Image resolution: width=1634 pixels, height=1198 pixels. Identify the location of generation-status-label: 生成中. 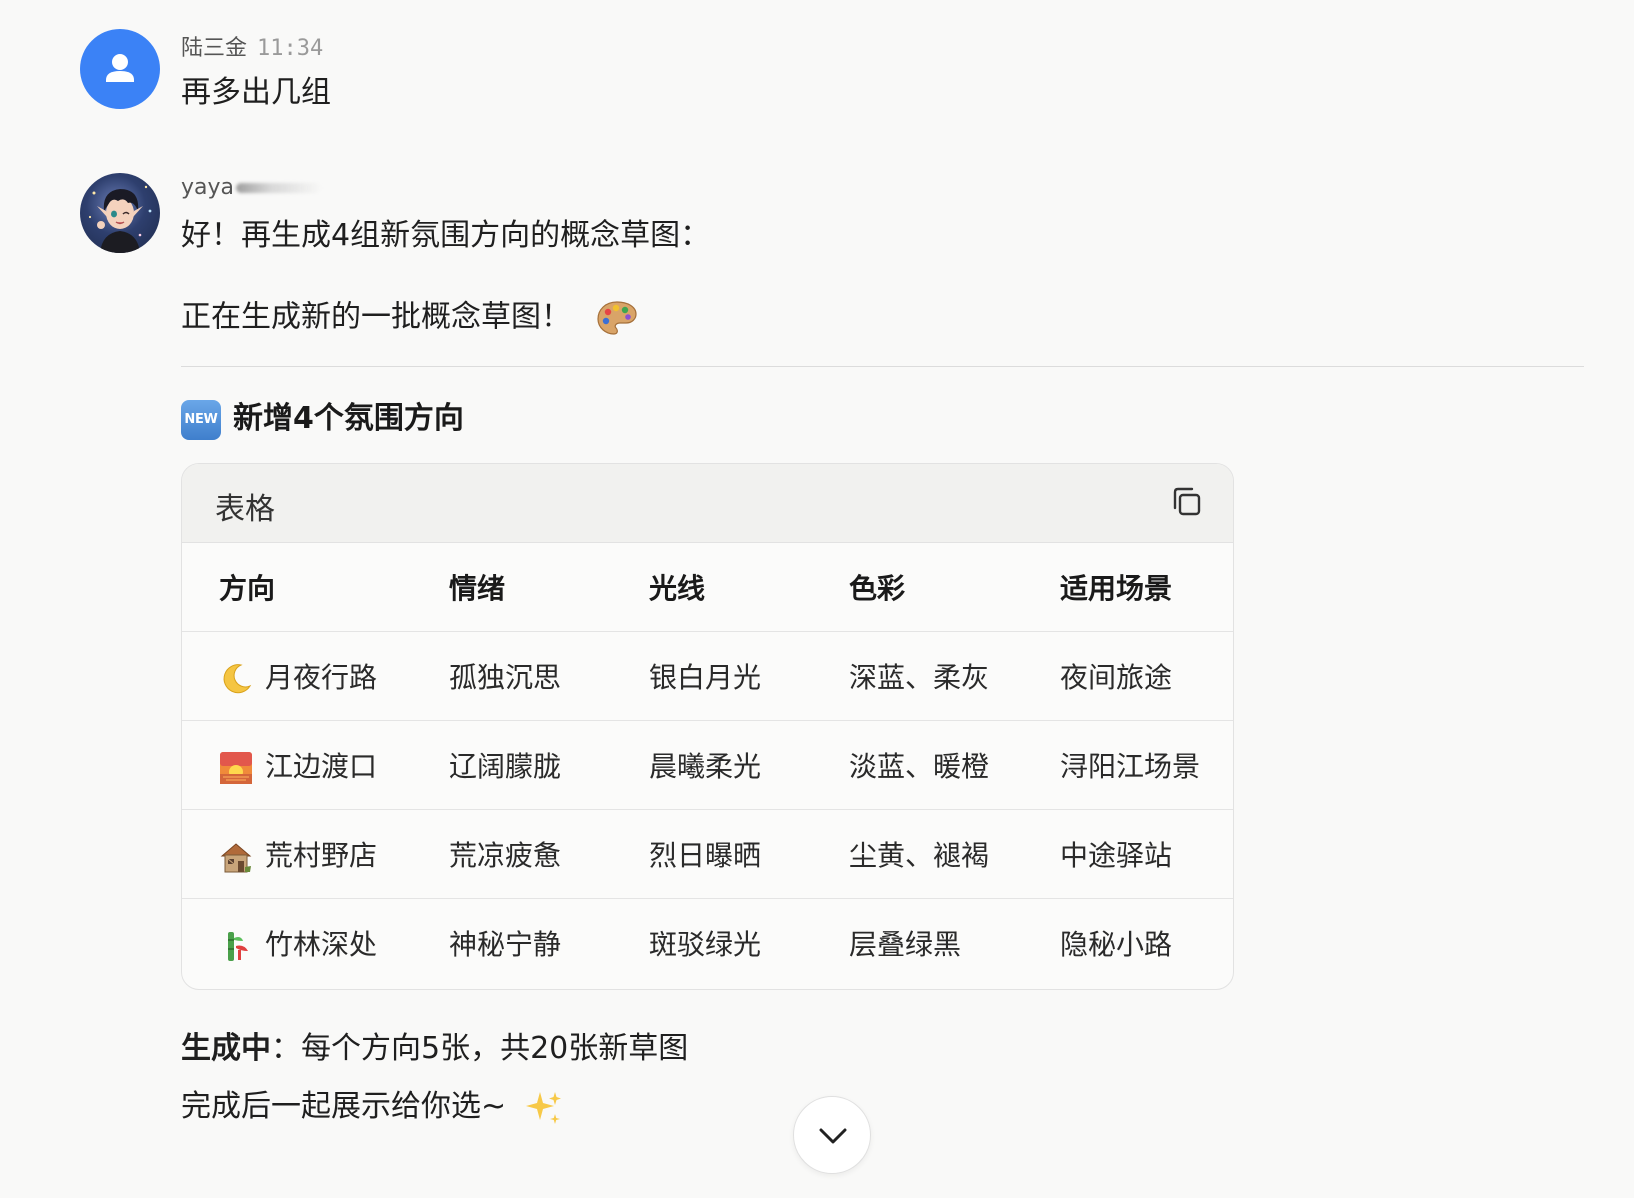
(226, 1048).